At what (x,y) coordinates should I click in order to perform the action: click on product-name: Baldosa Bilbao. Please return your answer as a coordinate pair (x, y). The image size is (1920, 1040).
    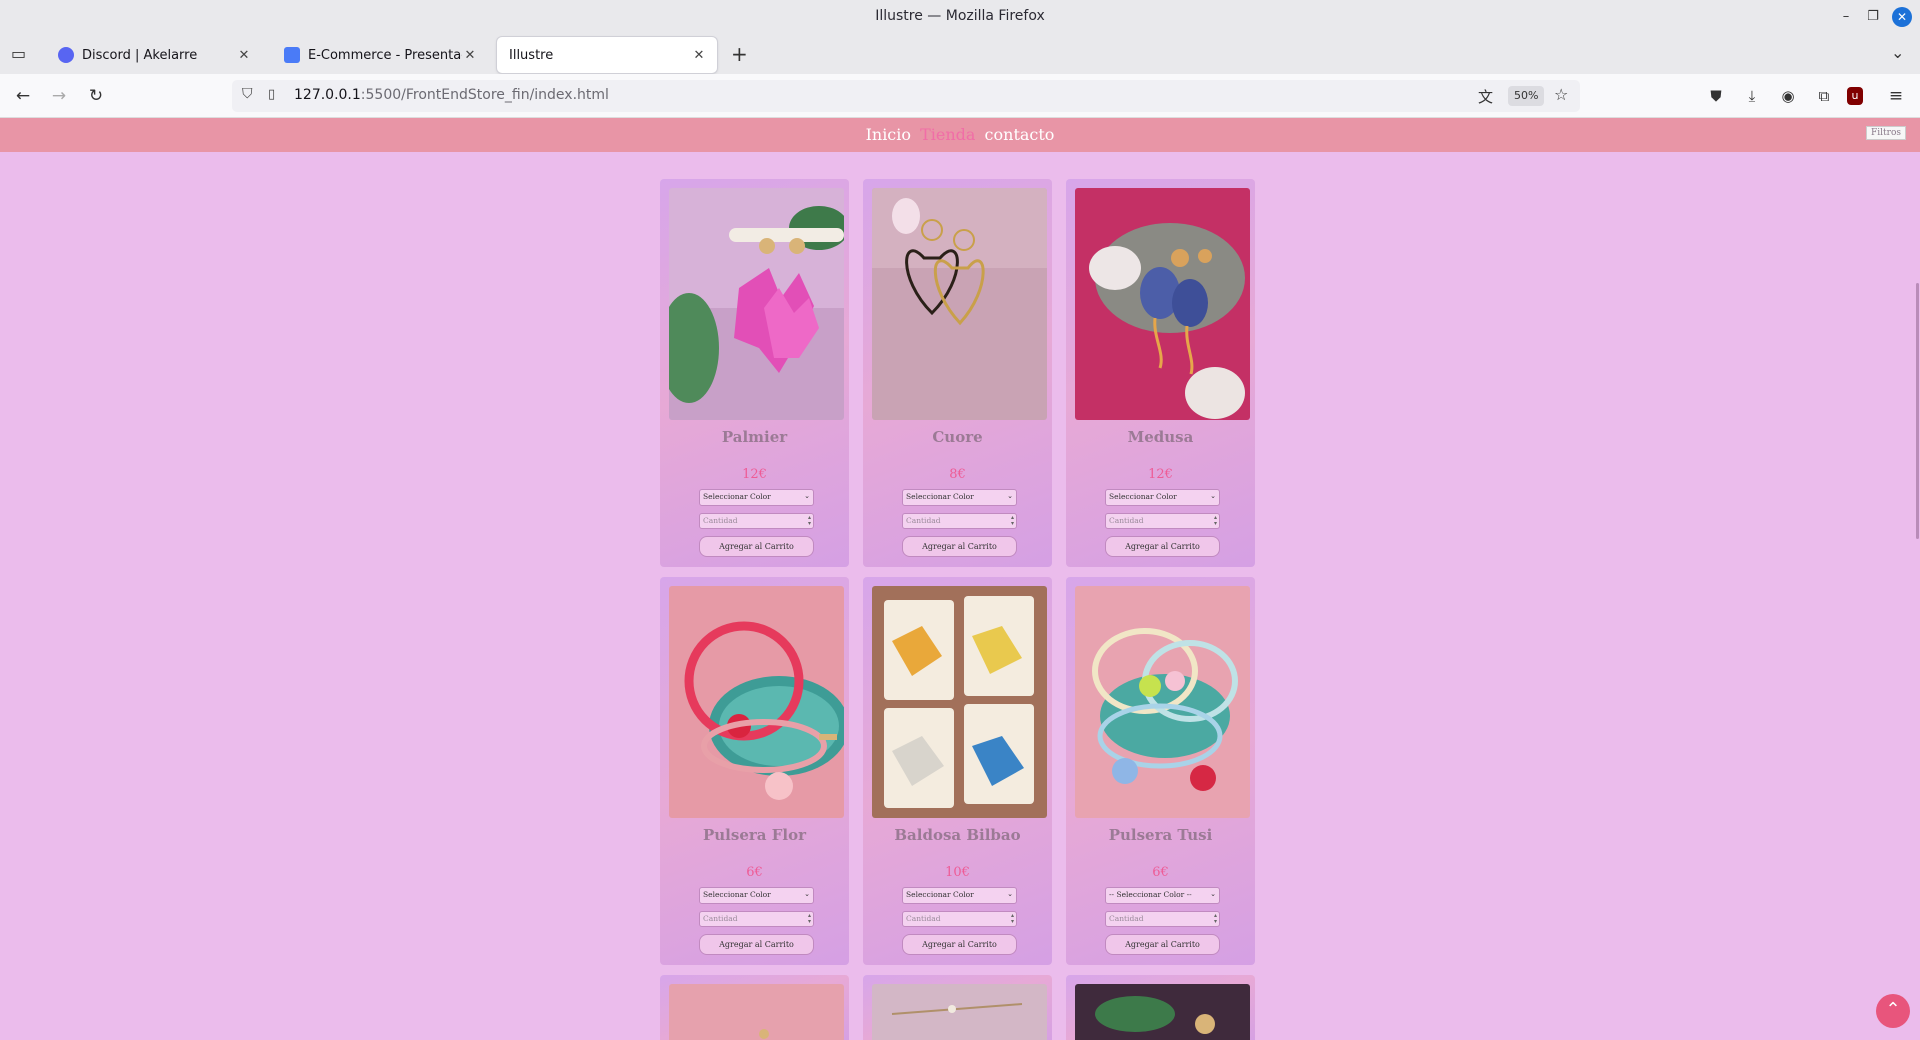
    Looking at the image, I should click on (957, 835).